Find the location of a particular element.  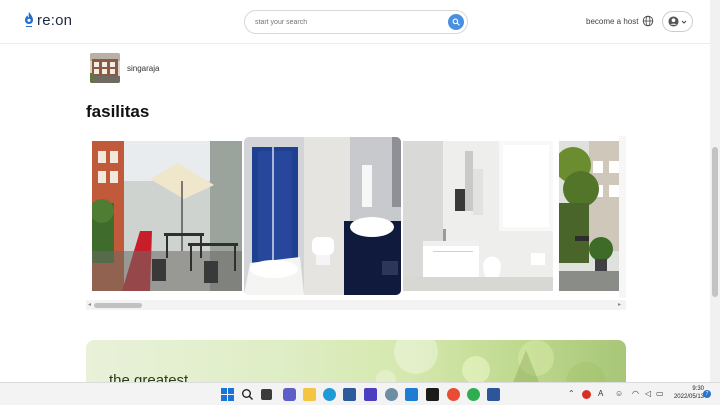

system-clock: 9:30 2022/05/13 is located at coordinates (686, 393).